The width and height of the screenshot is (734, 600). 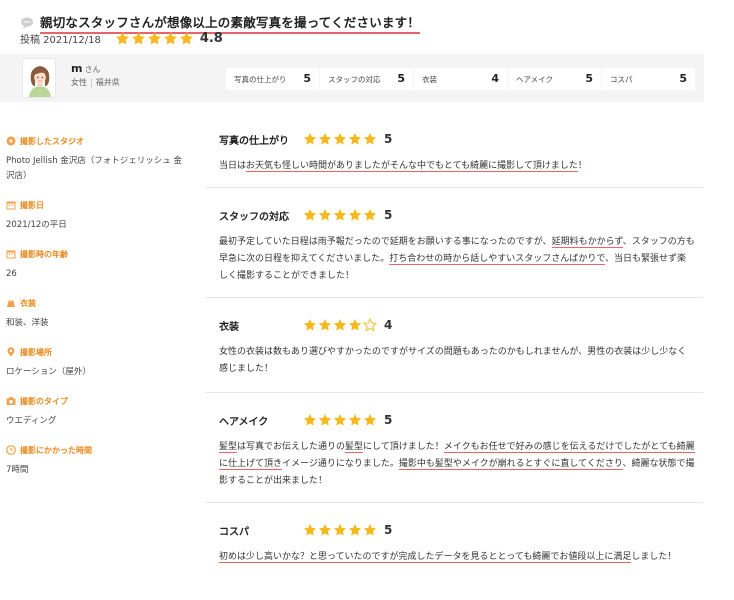 What do you see at coordinates (587, 242) in the screenshot?
I see `highlighted-text: 延期料もかからず` at bounding box center [587, 242].